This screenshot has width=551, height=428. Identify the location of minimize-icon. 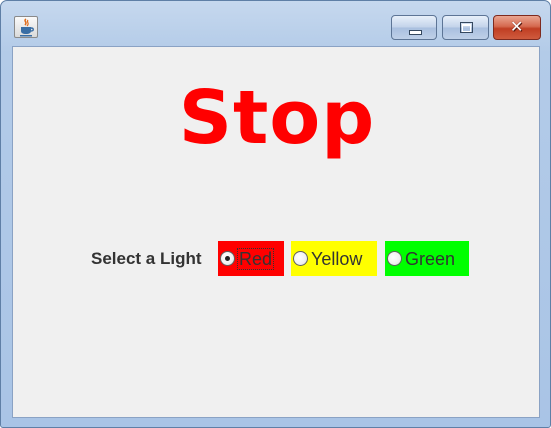
(415, 32).